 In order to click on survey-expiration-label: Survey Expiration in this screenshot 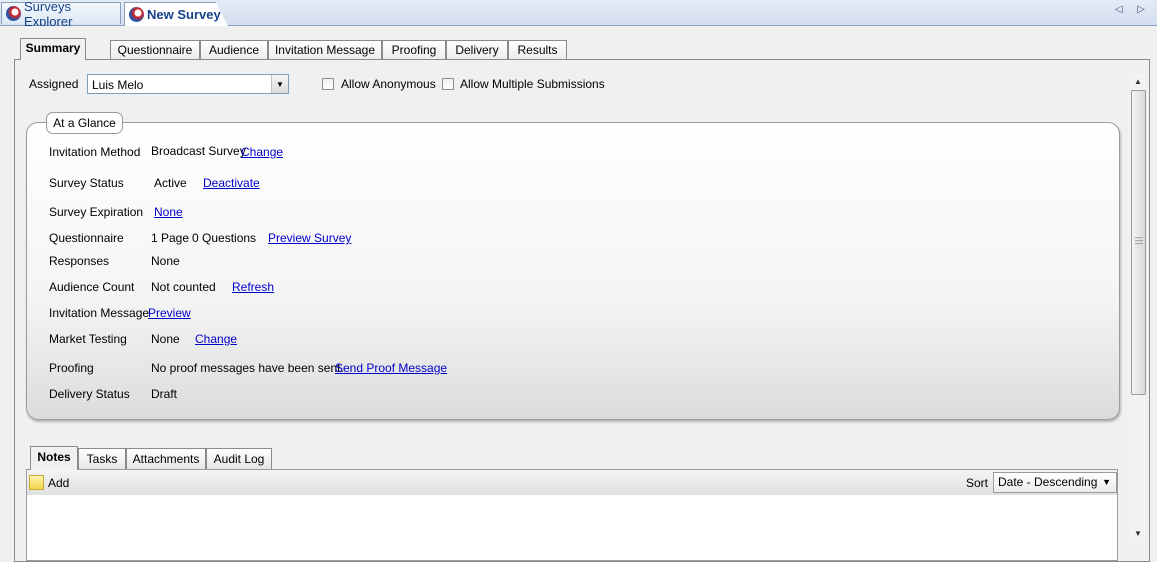, I will do `click(96, 212)`.